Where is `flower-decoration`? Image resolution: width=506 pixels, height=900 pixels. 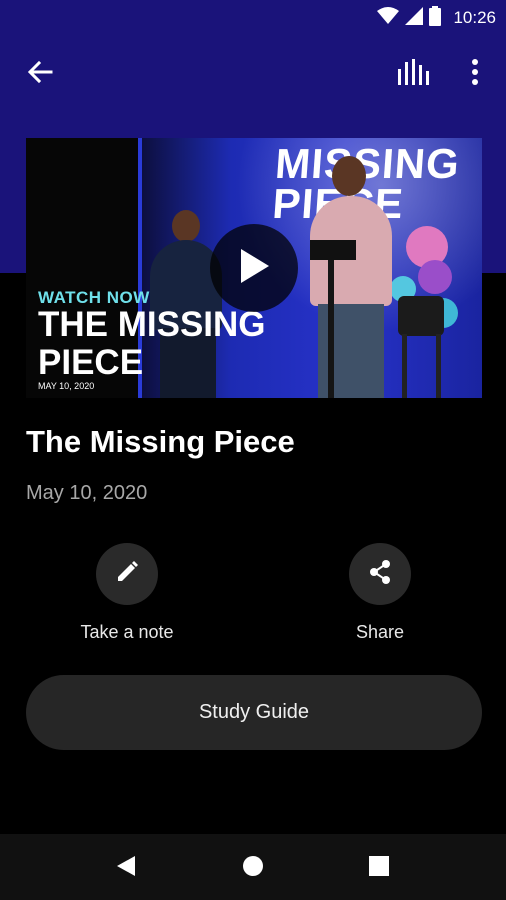 flower-decoration is located at coordinates (435, 277).